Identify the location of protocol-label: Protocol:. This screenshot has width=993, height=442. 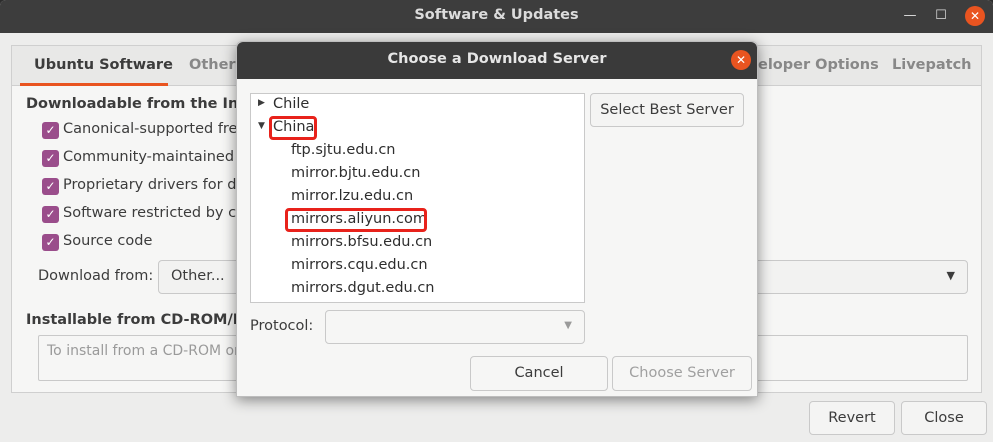
(282, 326).